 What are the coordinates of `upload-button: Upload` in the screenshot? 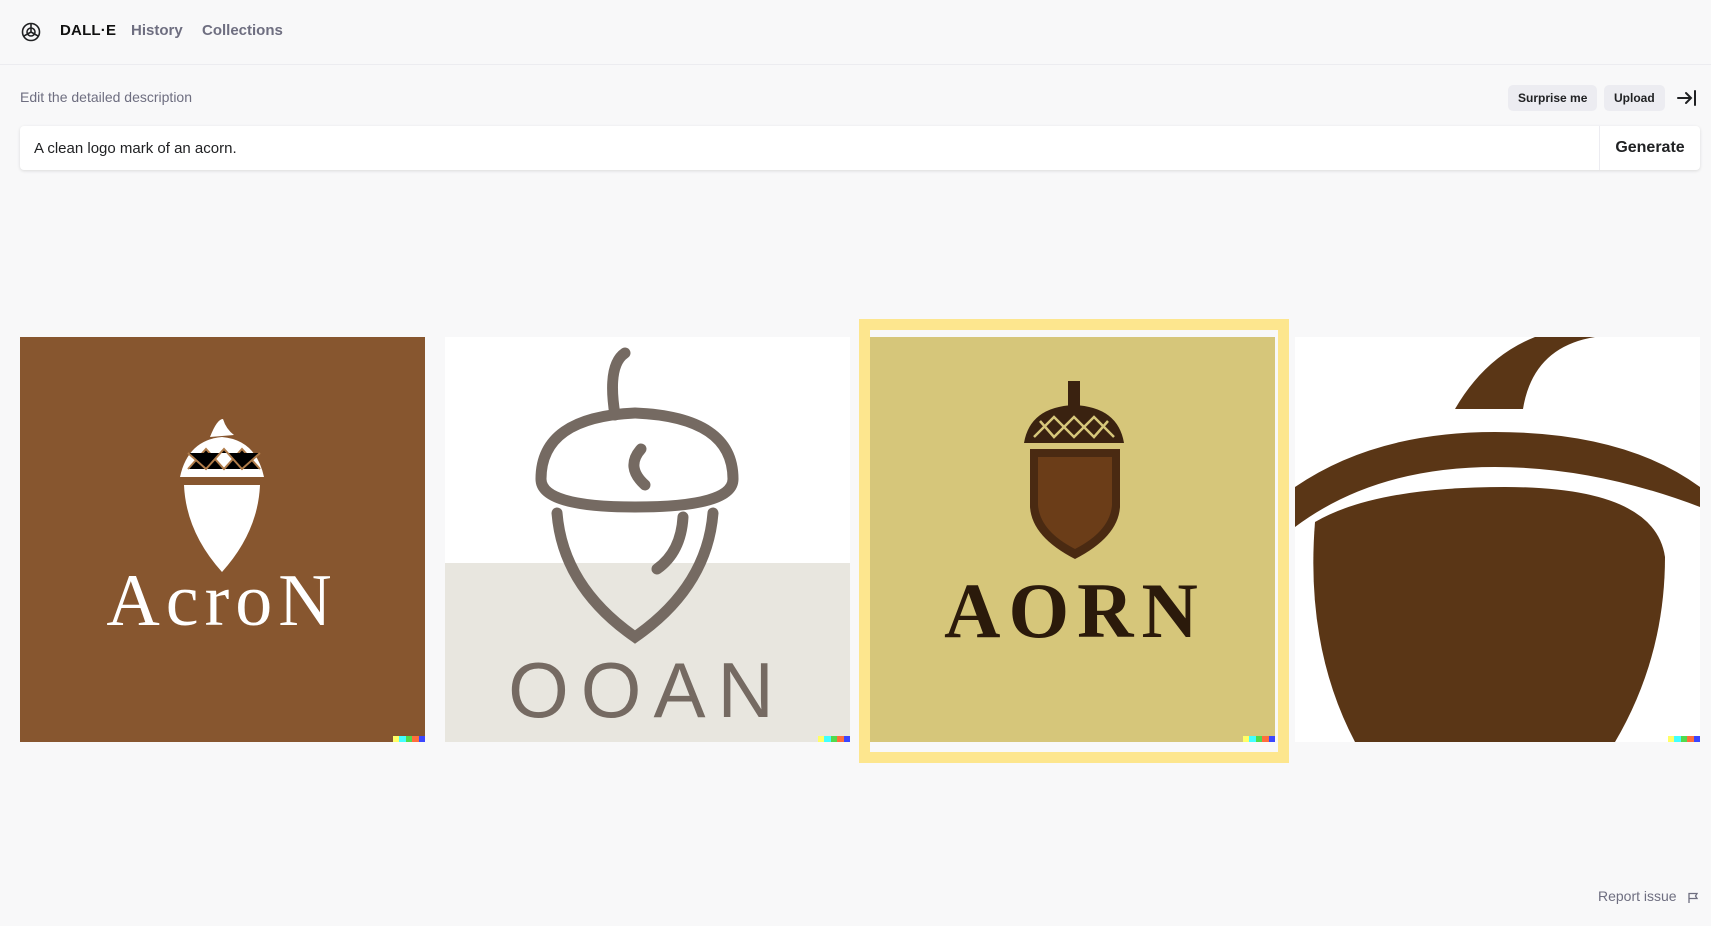 It's located at (1634, 98).